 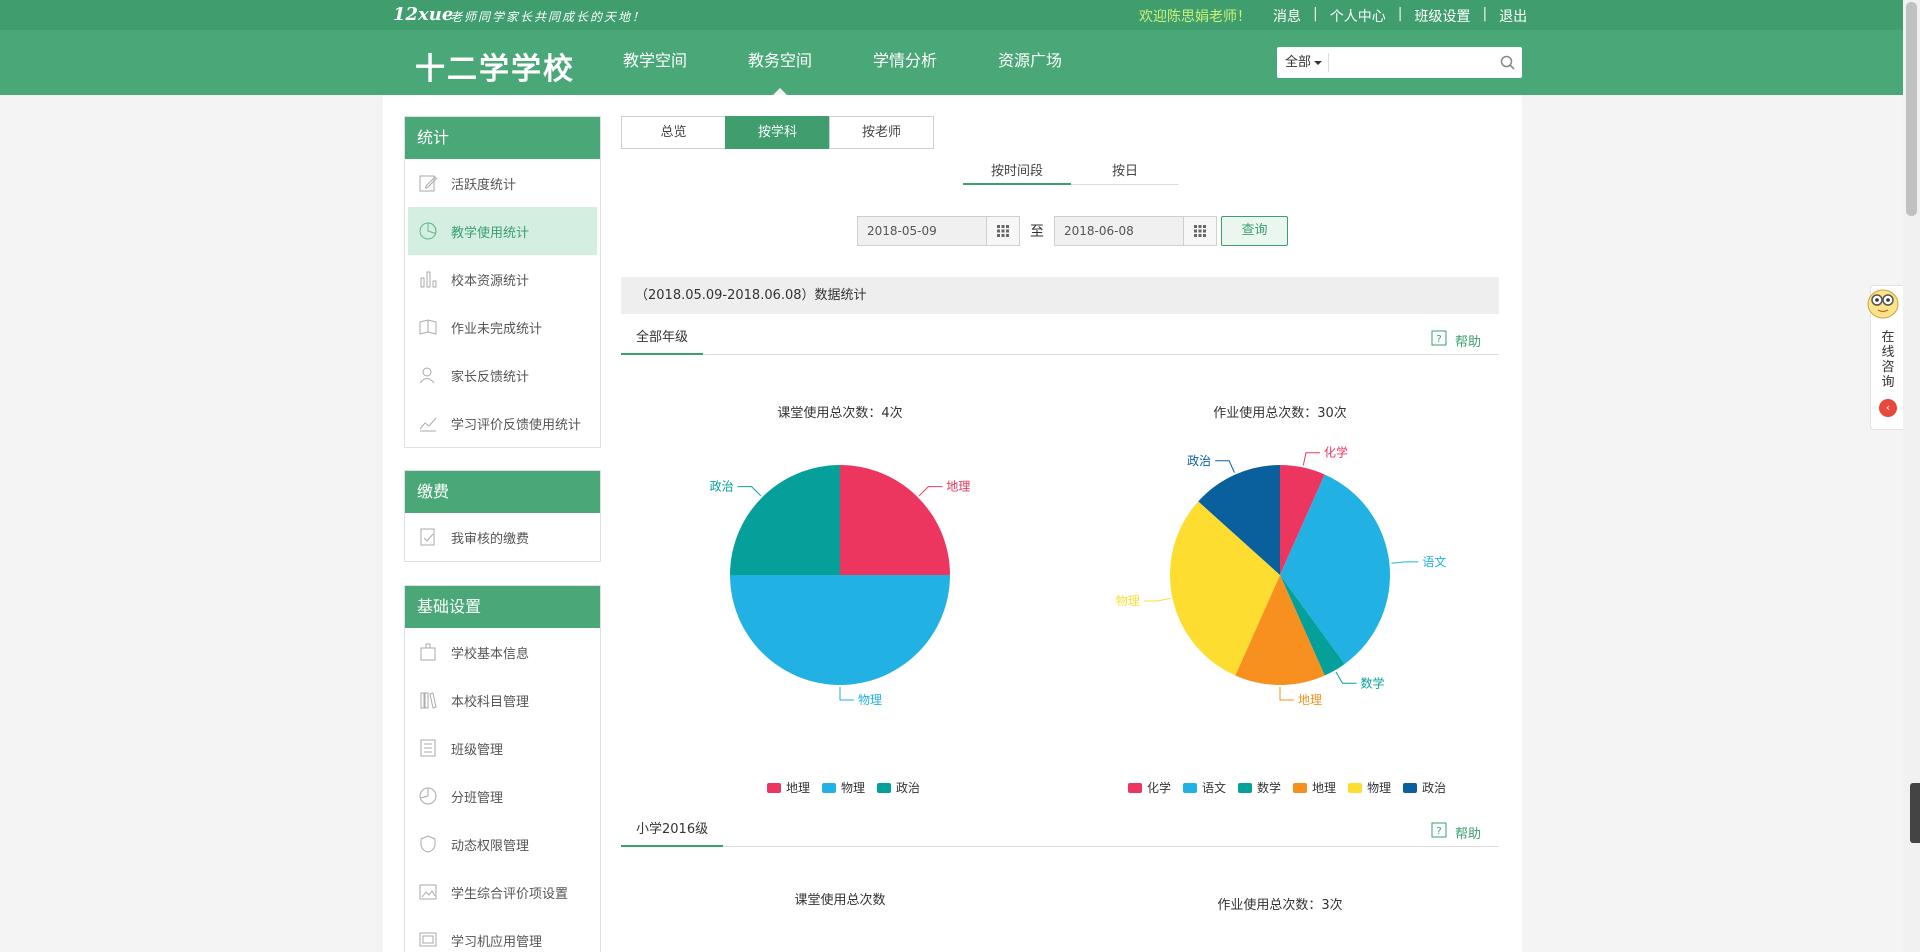 What do you see at coordinates (502, 892) in the screenshot?
I see `sidebar-item-evaluation-settings: 学生综合评价项设置` at bounding box center [502, 892].